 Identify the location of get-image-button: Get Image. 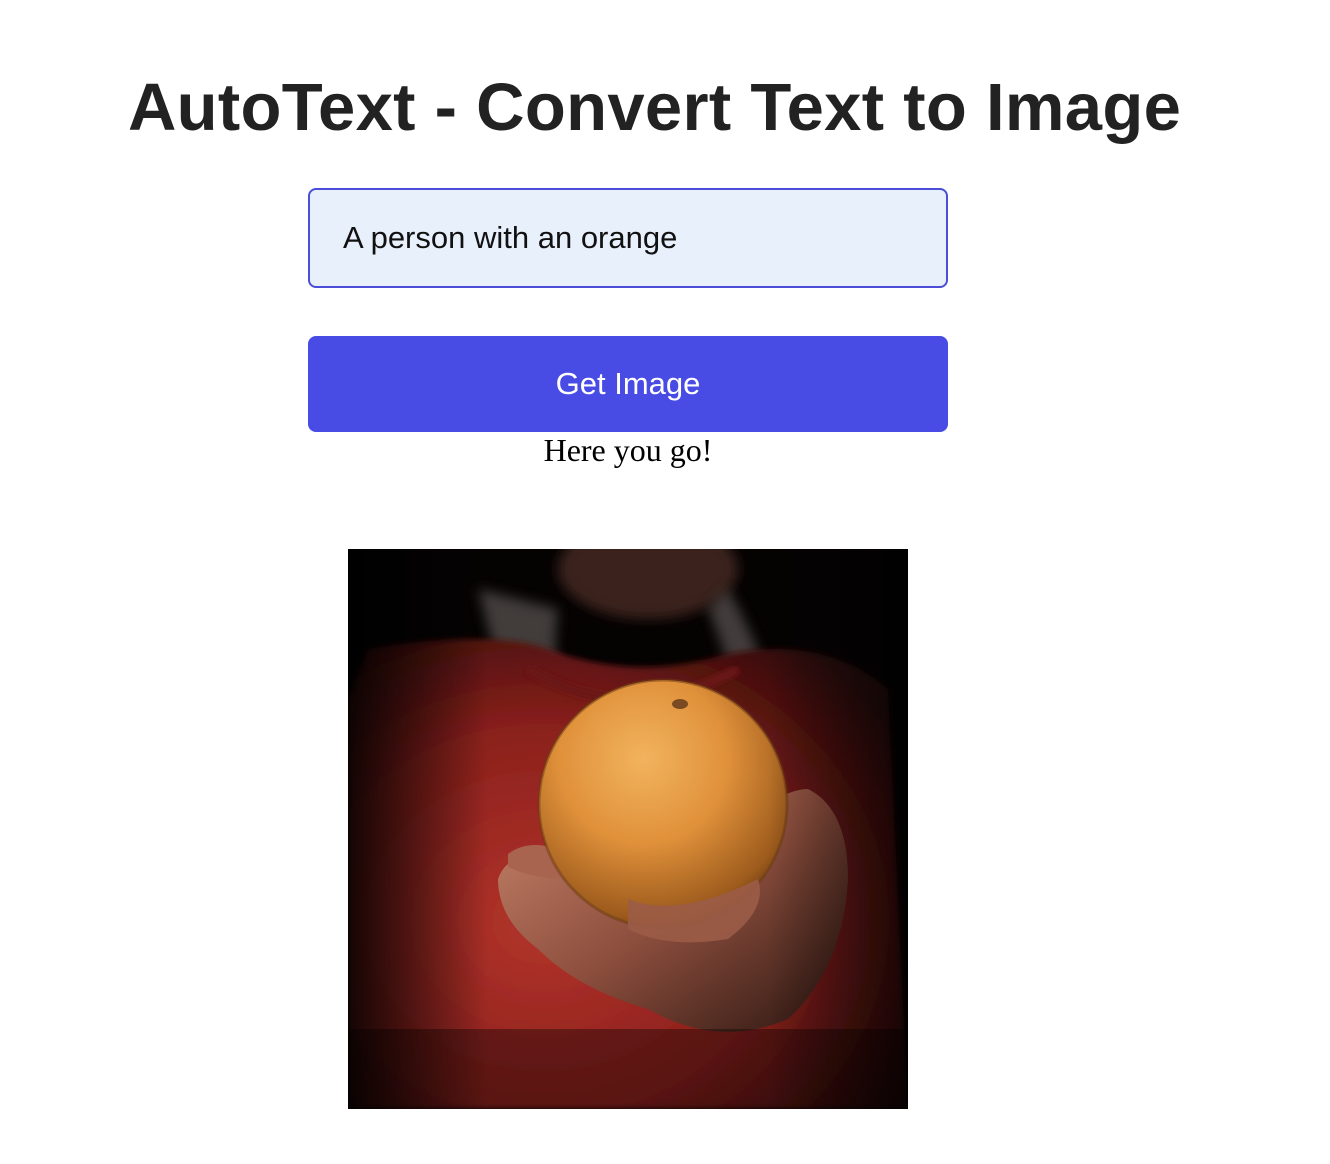
(628, 384).